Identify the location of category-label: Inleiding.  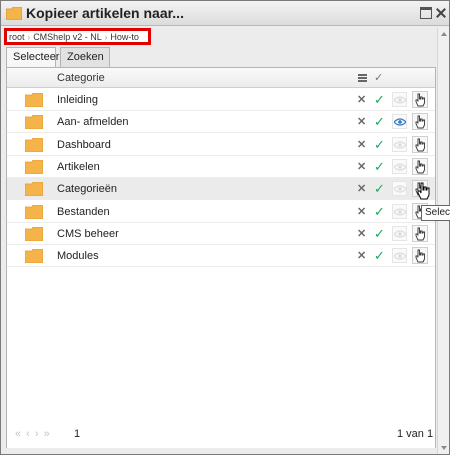
(77, 100).